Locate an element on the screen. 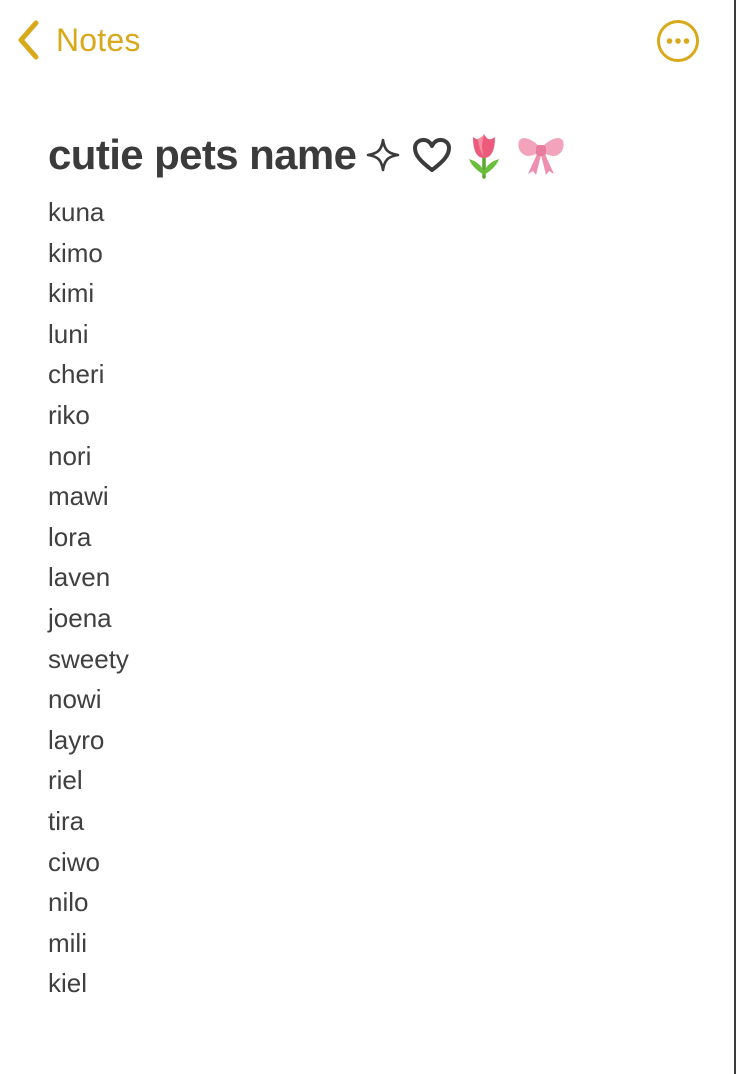 The width and height of the screenshot is (736, 1074). list-item: nori is located at coordinates (70, 455).